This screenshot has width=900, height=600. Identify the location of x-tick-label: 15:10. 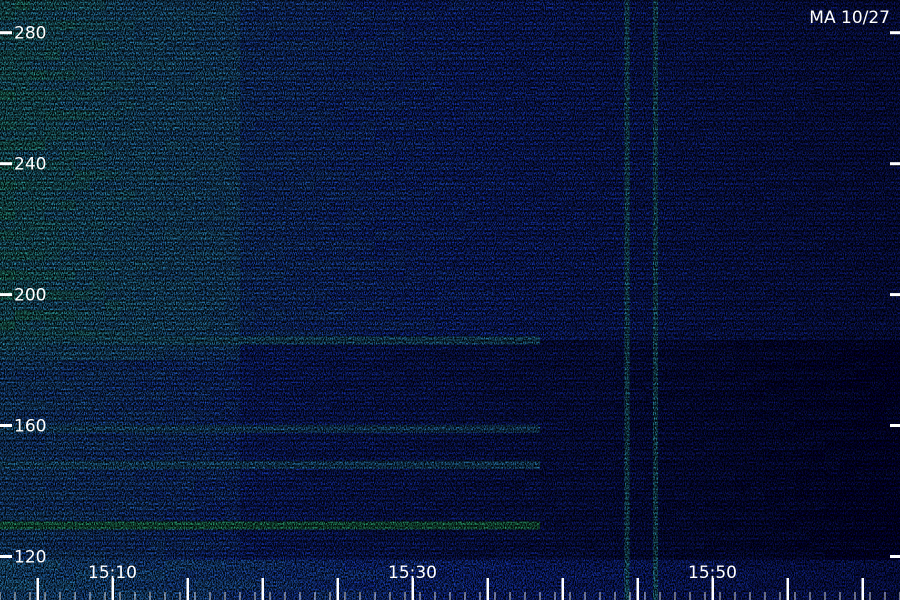
(112, 573).